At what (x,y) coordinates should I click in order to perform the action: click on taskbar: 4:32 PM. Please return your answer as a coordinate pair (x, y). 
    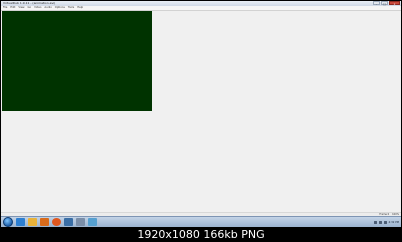
    Looking at the image, I should click on (201, 221).